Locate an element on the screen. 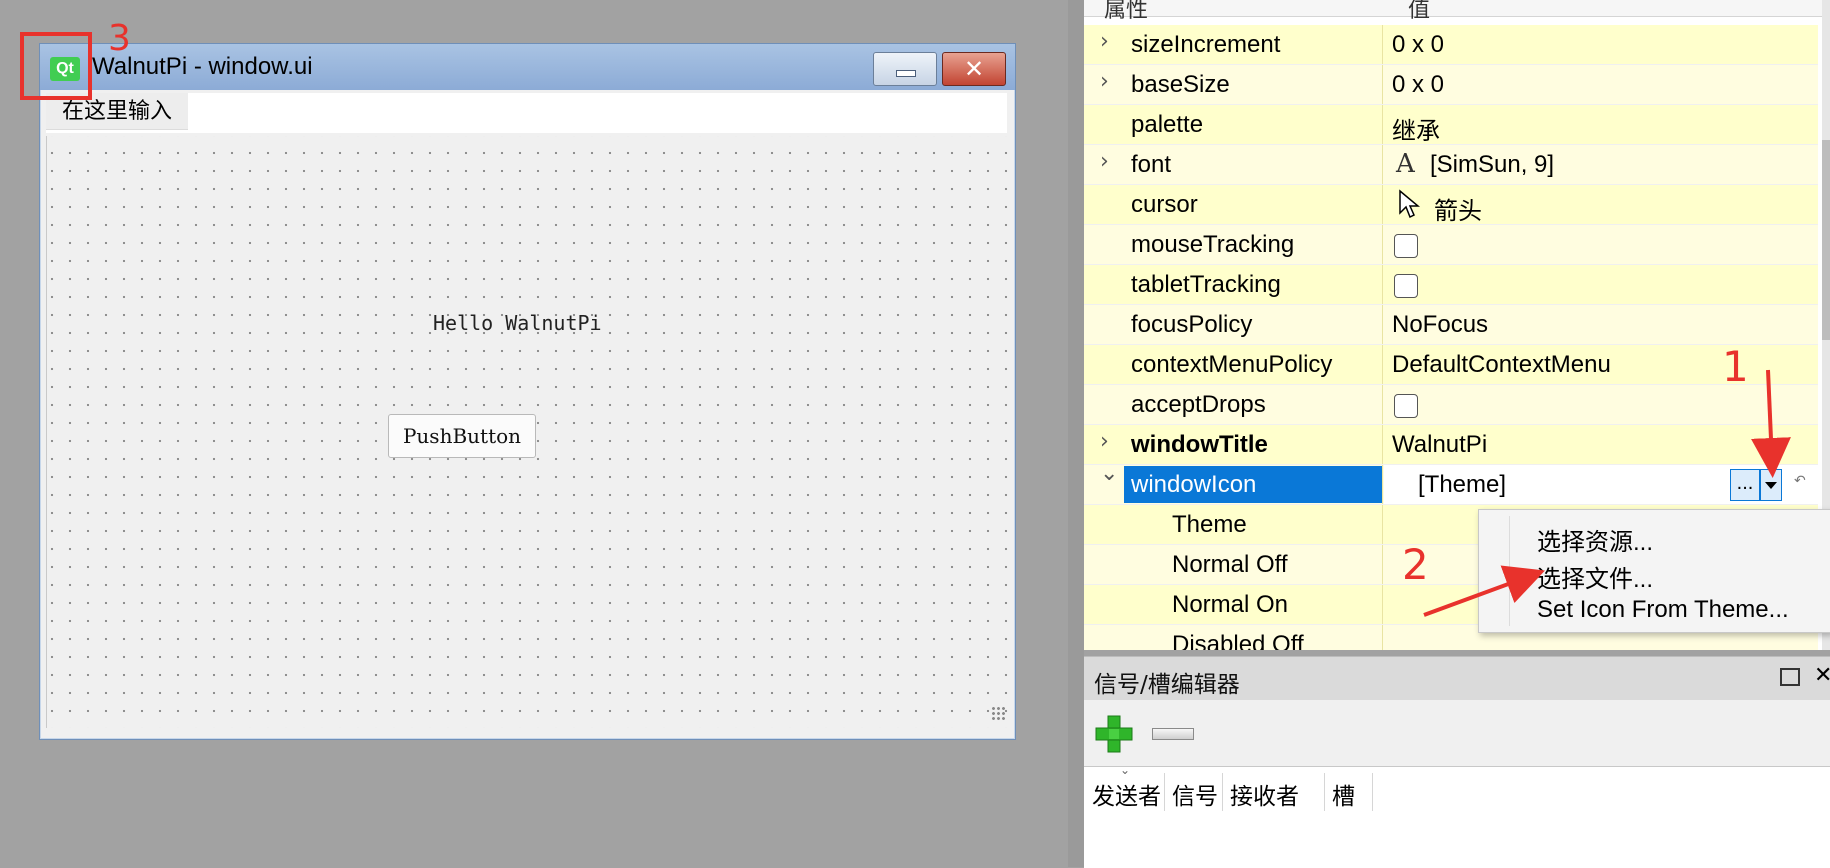  close-icon: ✕ is located at coordinates (1822, 675).